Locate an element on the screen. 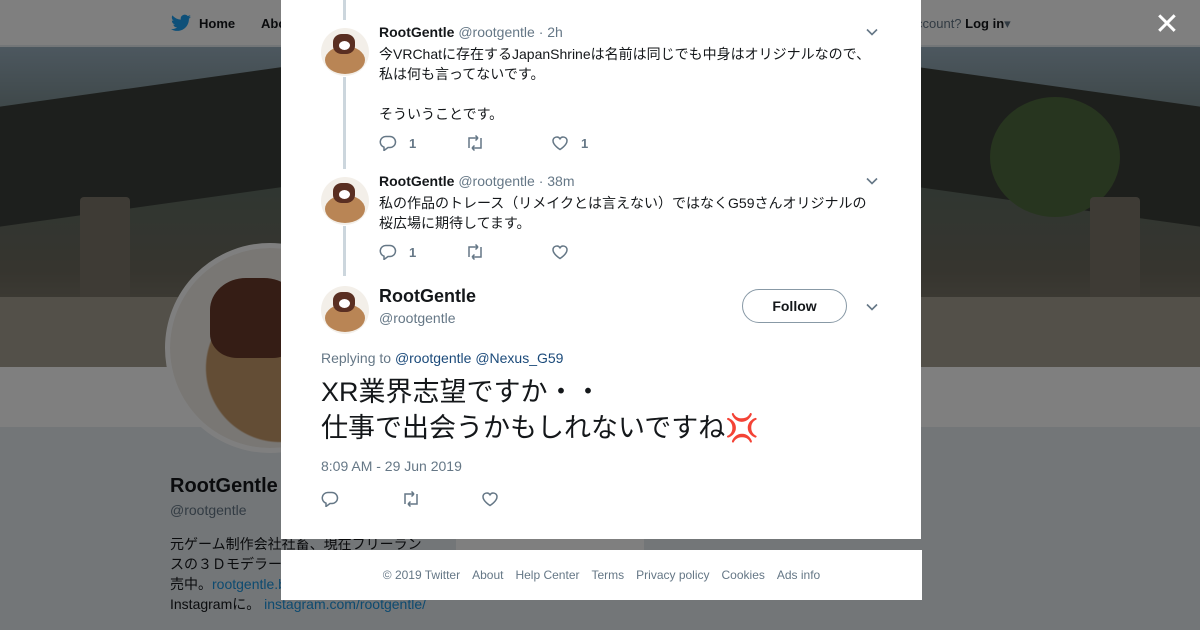 This screenshot has height=630, width=1200. footer-link-terms: Terms is located at coordinates (607, 575).